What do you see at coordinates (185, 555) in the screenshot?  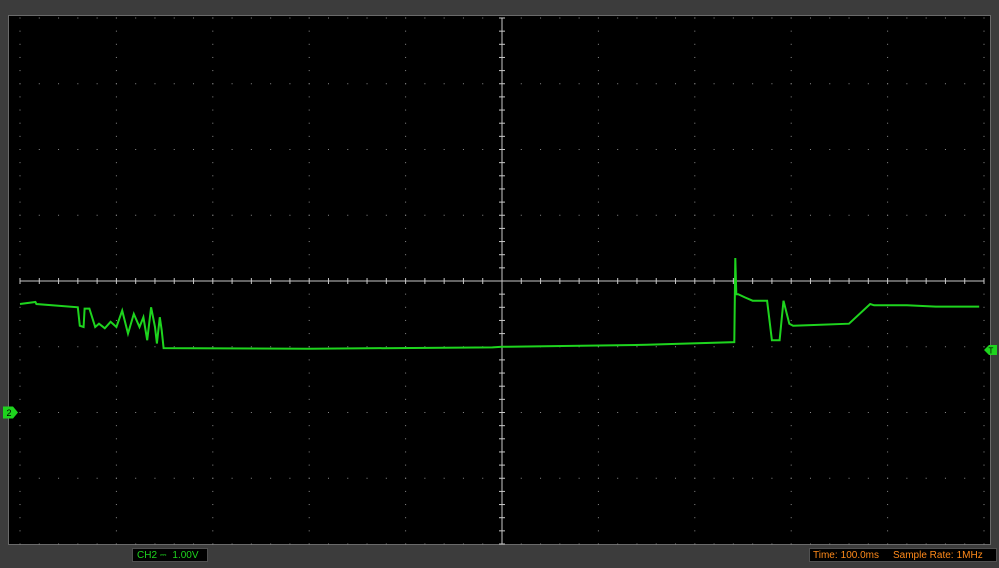 I see `volts-per-division: 1.00V` at bounding box center [185, 555].